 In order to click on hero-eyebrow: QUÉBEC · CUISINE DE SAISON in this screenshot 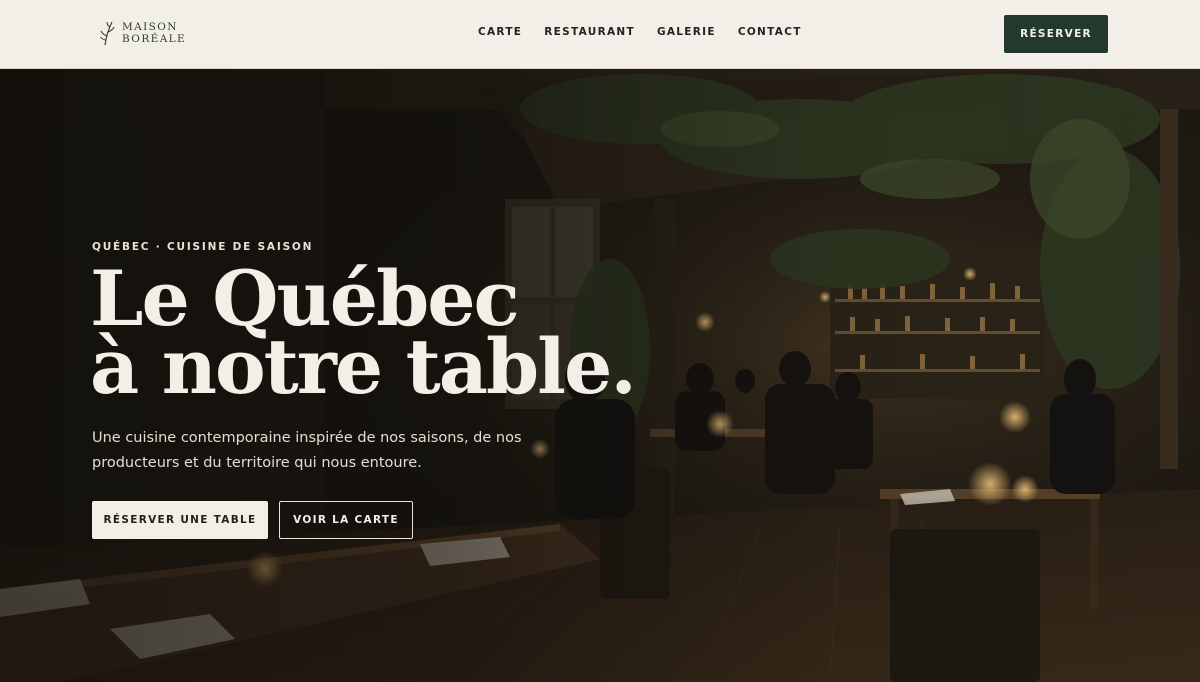, I will do `click(203, 247)`.